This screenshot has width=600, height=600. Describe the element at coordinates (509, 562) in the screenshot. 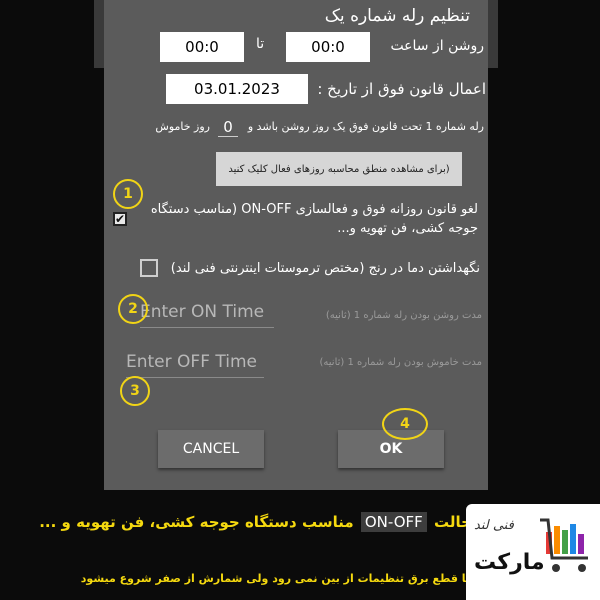

I see `logo-line-2: مارکت` at that location.